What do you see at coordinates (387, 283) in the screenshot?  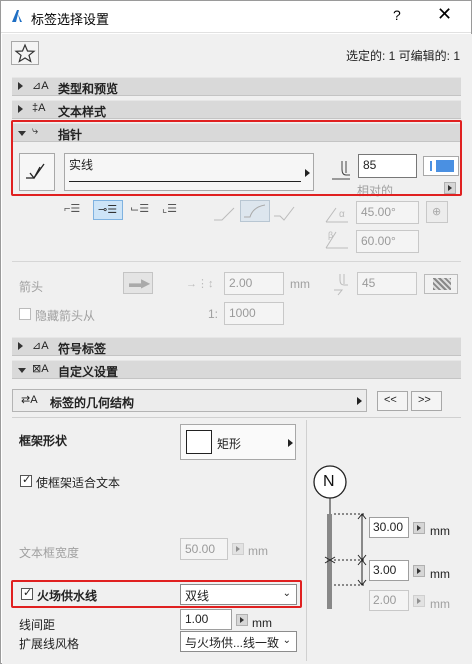 I see `arrow-pen-input: 45` at bounding box center [387, 283].